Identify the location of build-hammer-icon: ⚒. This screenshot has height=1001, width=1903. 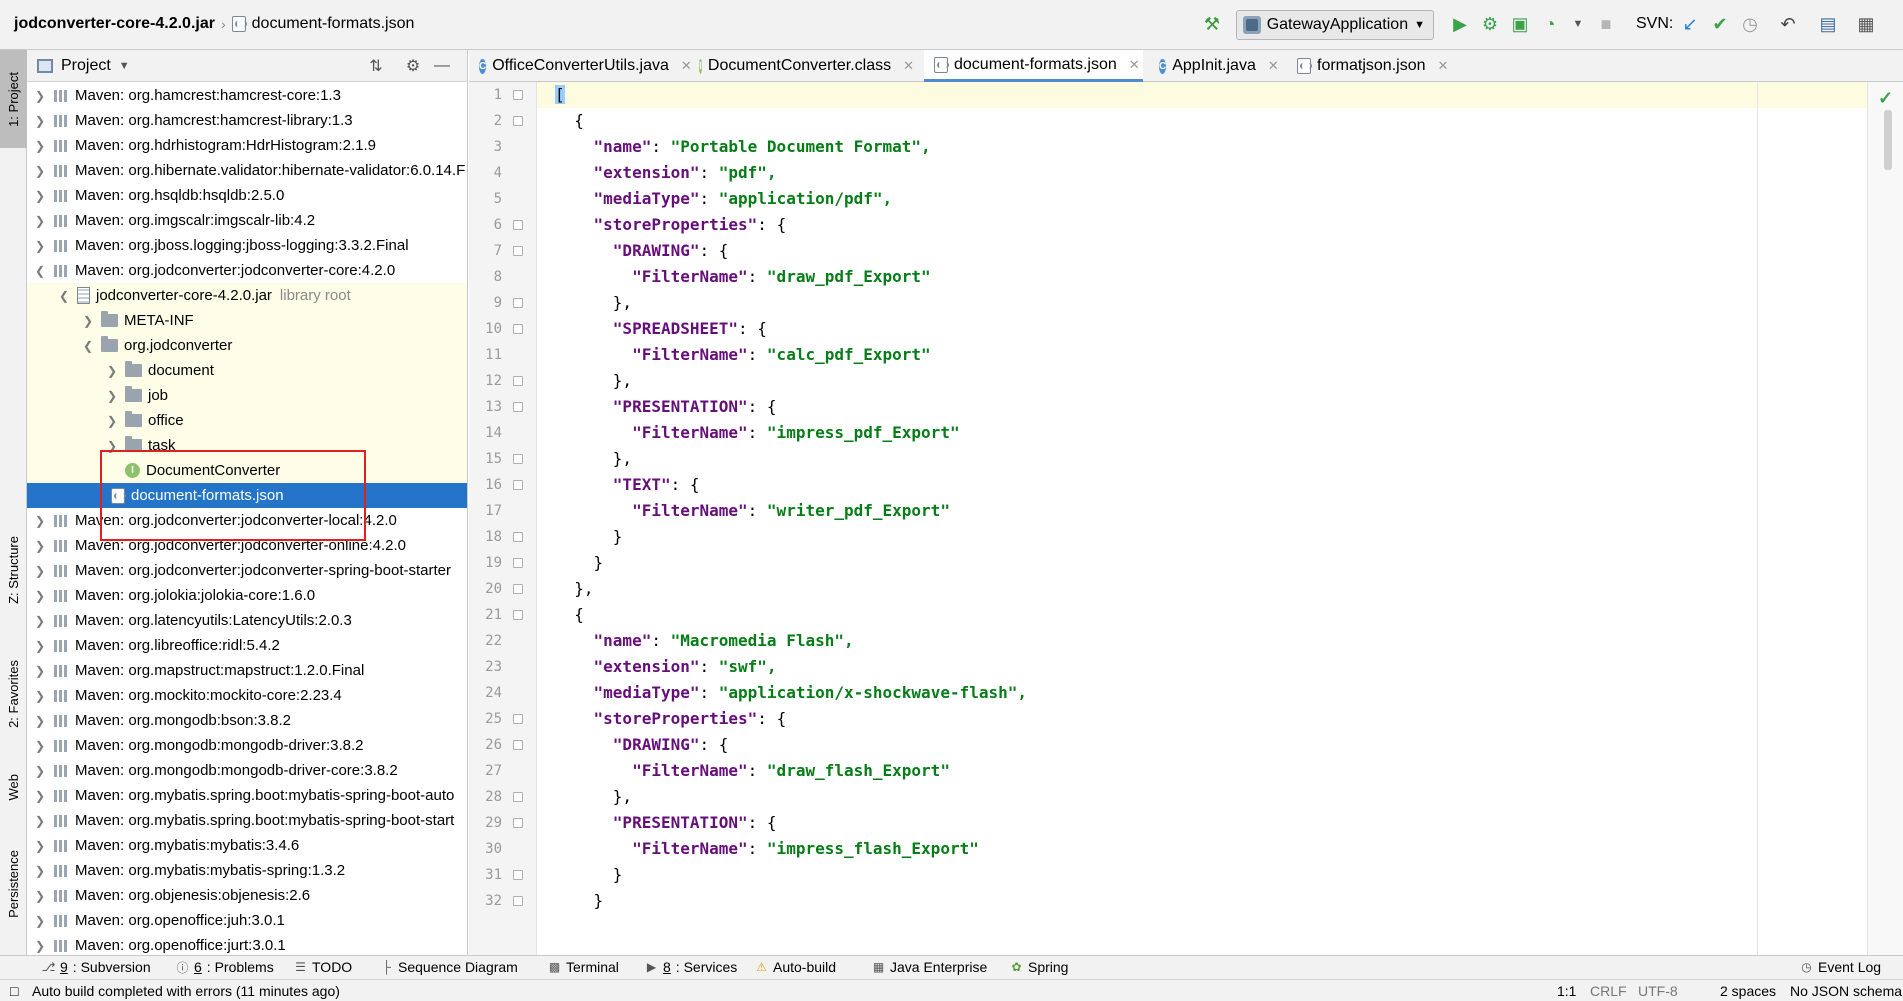
(1212, 24).